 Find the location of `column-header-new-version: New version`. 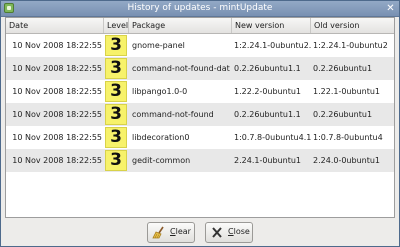

column-header-new-version: New version is located at coordinates (271, 25).